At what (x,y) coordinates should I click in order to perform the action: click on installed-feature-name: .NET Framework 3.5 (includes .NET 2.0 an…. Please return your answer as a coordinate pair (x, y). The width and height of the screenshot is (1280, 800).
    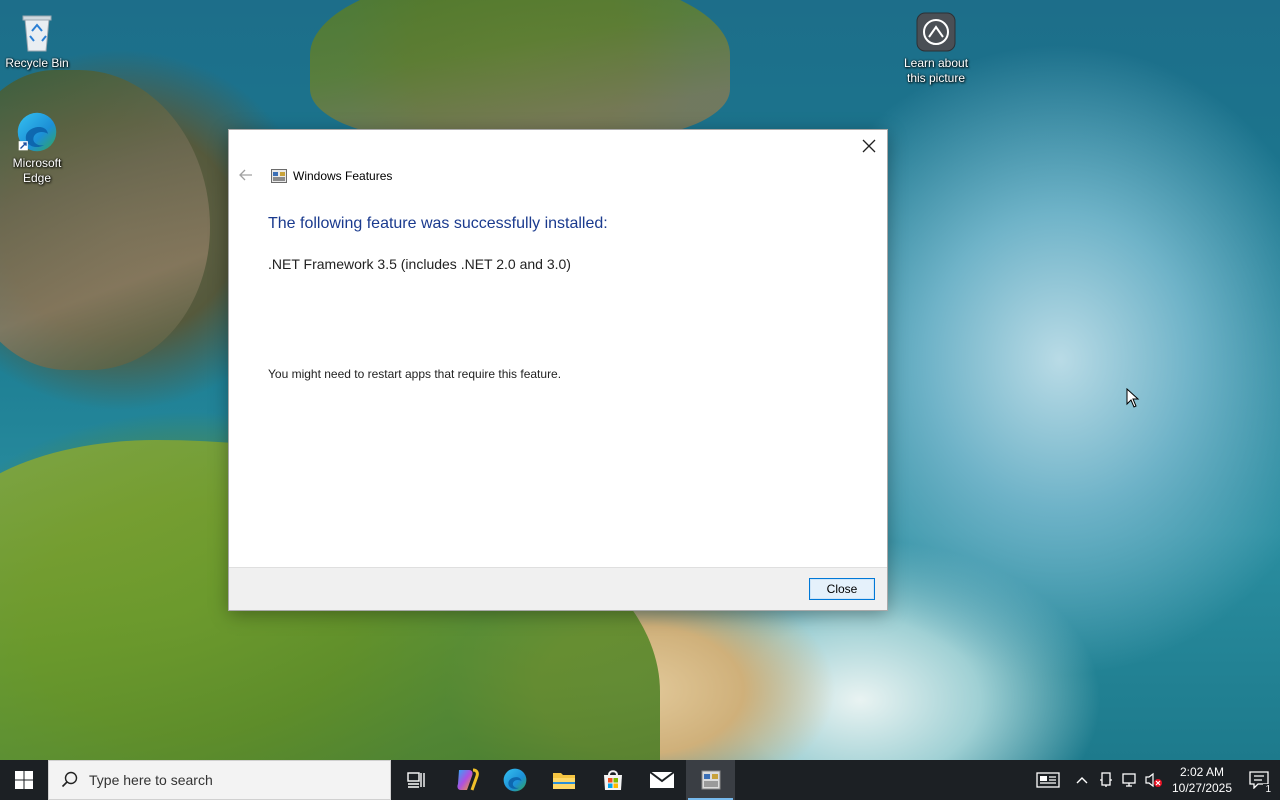
    Looking at the image, I should click on (419, 264).